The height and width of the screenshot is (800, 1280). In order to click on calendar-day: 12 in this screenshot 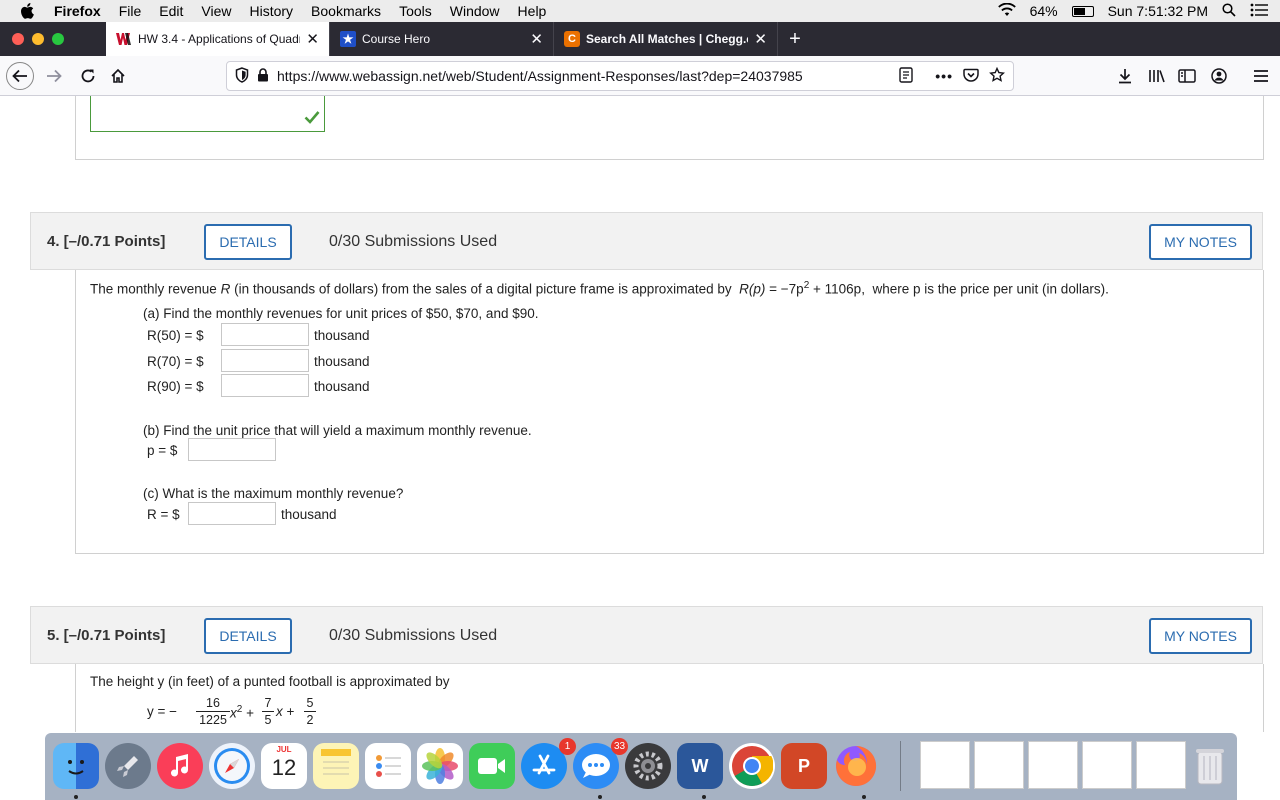, I will do `click(284, 767)`.